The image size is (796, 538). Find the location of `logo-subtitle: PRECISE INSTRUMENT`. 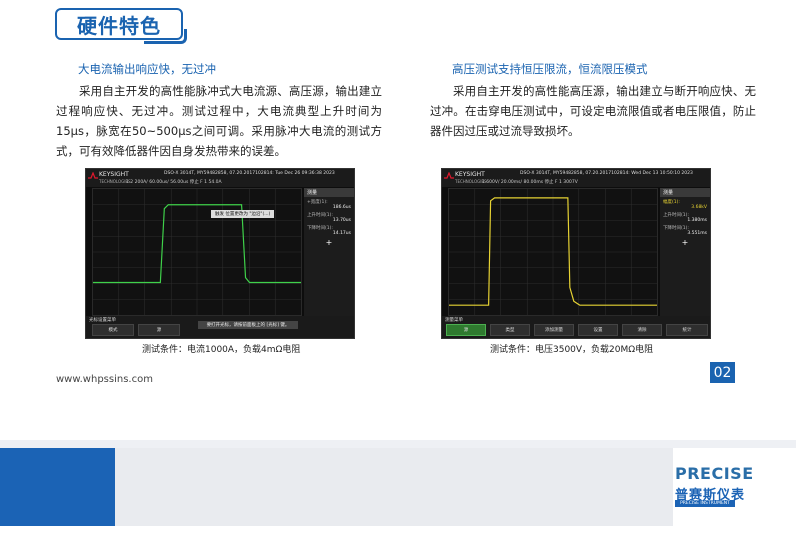

logo-subtitle: PRECISE INSTRUMENT is located at coordinates (705, 503).